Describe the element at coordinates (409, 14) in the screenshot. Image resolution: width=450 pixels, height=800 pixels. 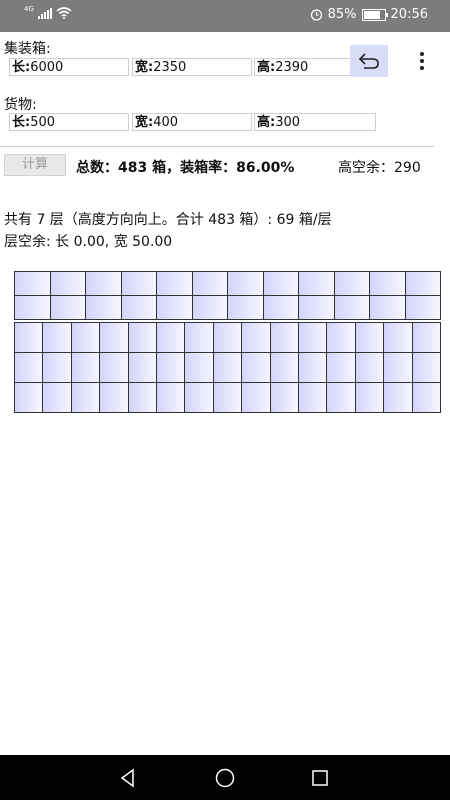
I see `clock: 20:56` at that location.